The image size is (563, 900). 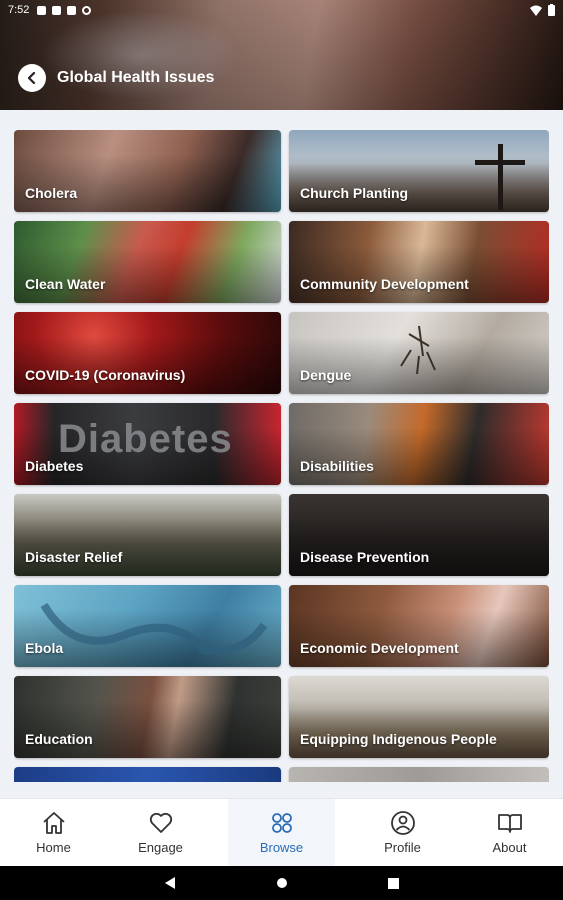 I want to click on status-notification-icons, so click(x=64, y=10).